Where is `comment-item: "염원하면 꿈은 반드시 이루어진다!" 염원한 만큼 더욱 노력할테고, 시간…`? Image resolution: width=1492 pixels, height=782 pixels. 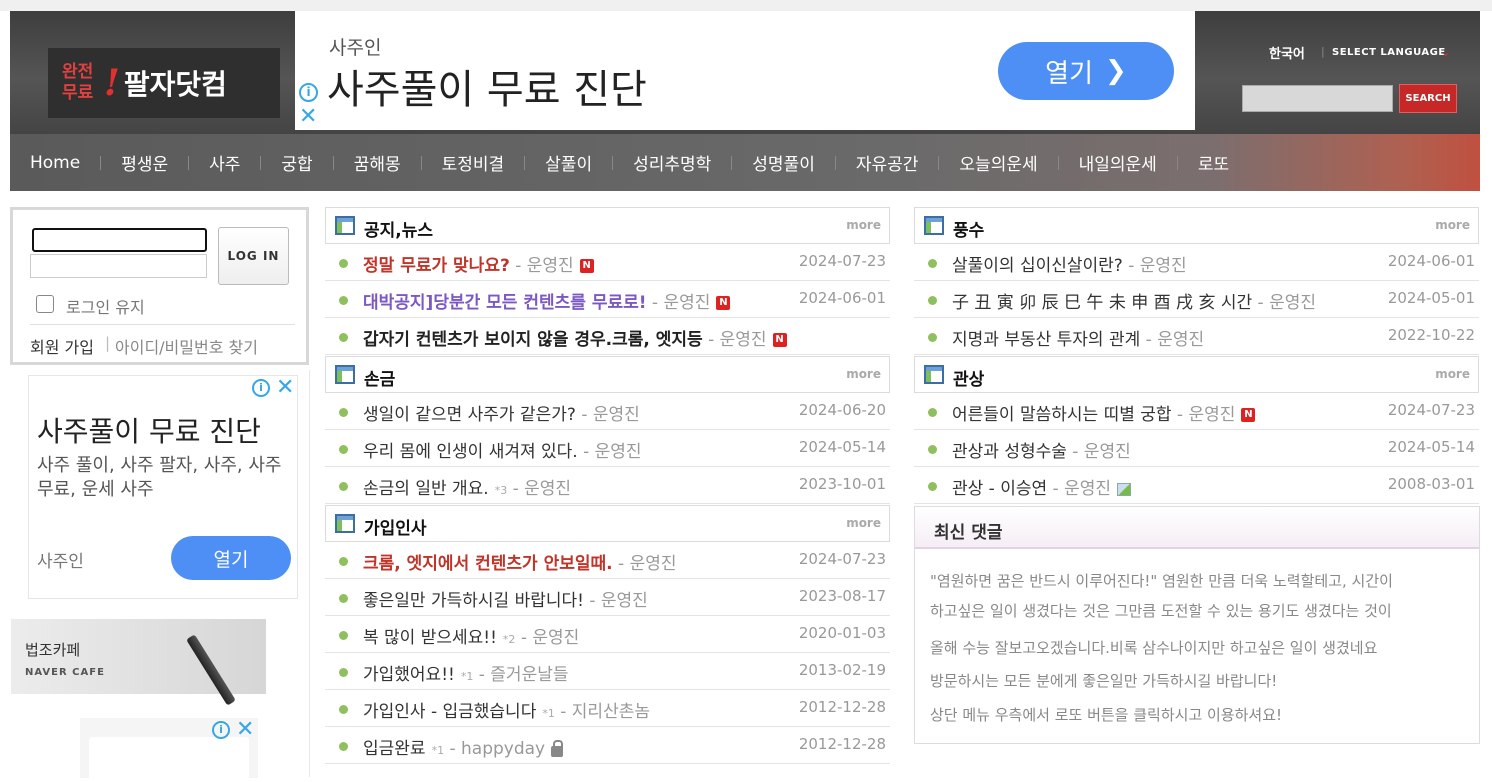
comment-item: "염원하면 꿈은 반드시 이루어진다!" 염원한 만큼 더욱 노력할테고, 시간… is located at coordinates (1198, 580).